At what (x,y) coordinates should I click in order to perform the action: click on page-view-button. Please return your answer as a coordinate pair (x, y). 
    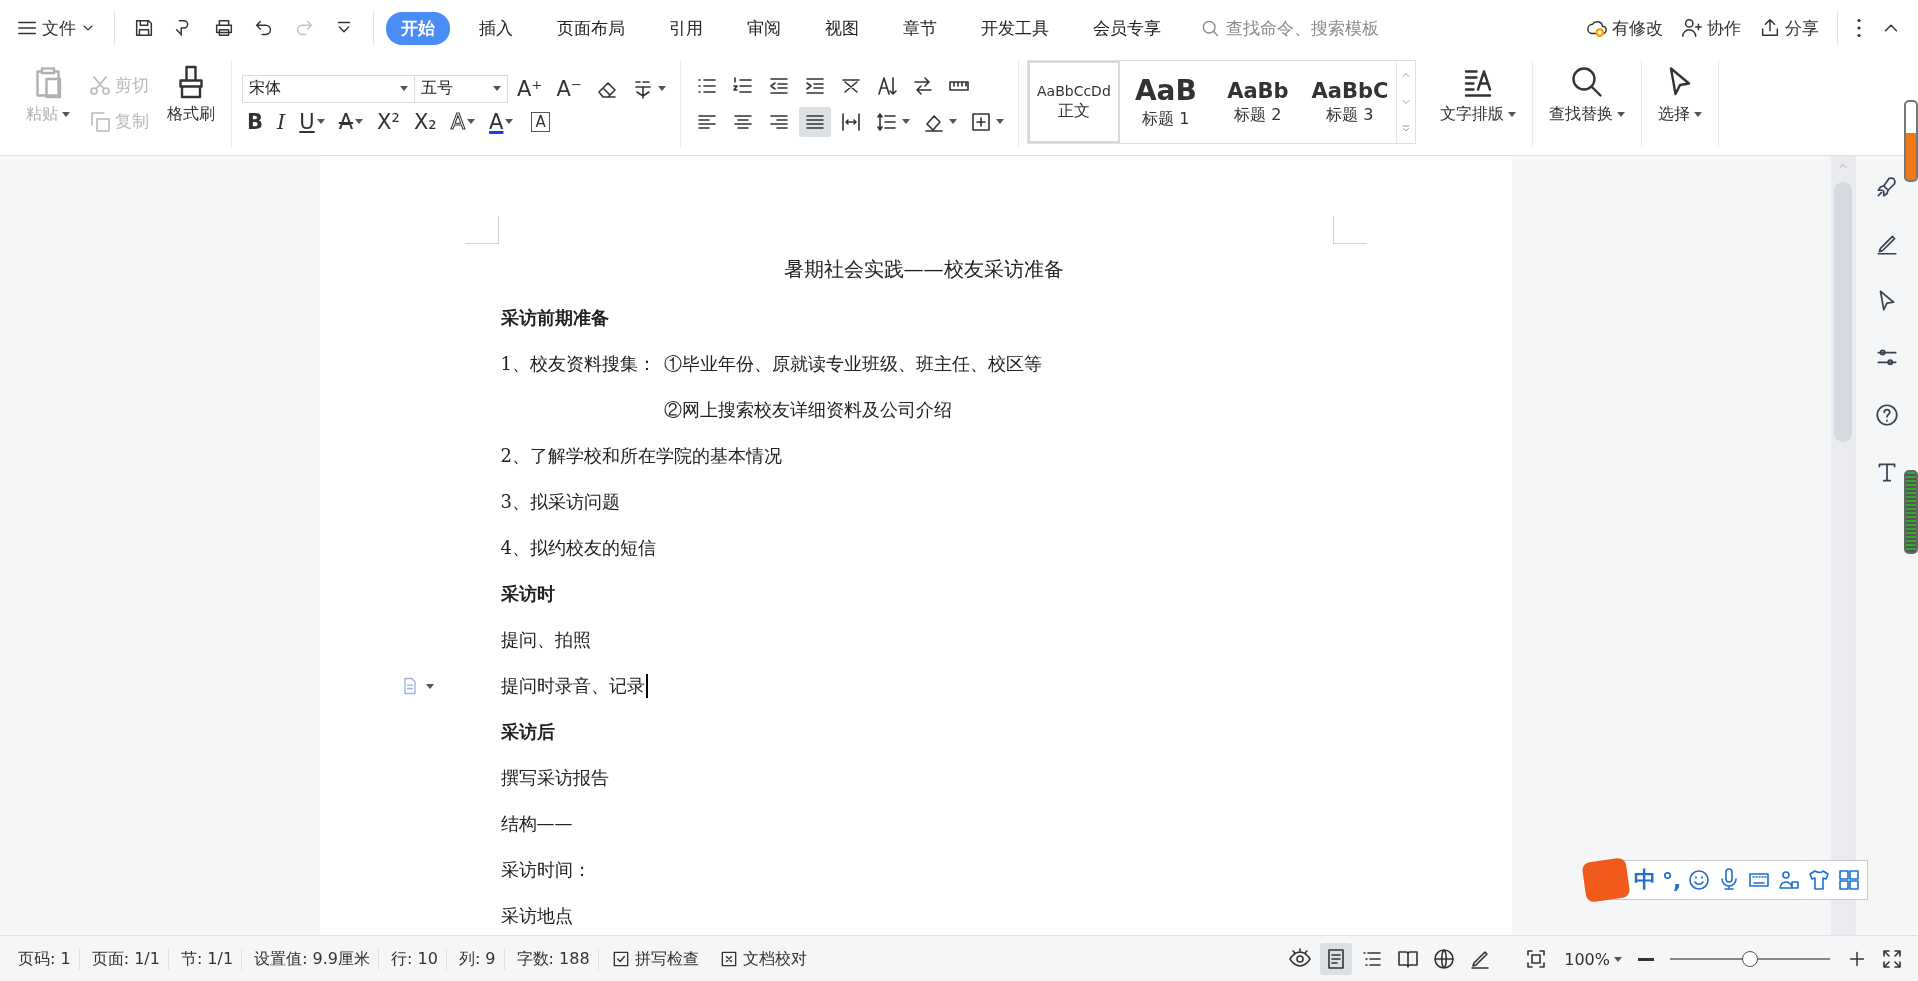
    Looking at the image, I should click on (1336, 959).